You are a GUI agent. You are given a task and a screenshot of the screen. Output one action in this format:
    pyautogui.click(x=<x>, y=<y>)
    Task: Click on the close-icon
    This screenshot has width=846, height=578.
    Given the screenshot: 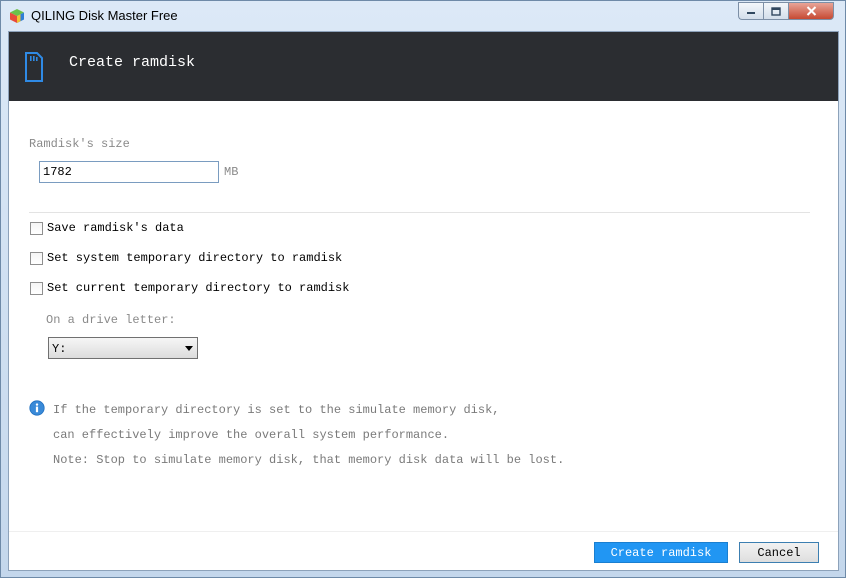 What is the action you would take?
    pyautogui.click(x=811, y=11)
    